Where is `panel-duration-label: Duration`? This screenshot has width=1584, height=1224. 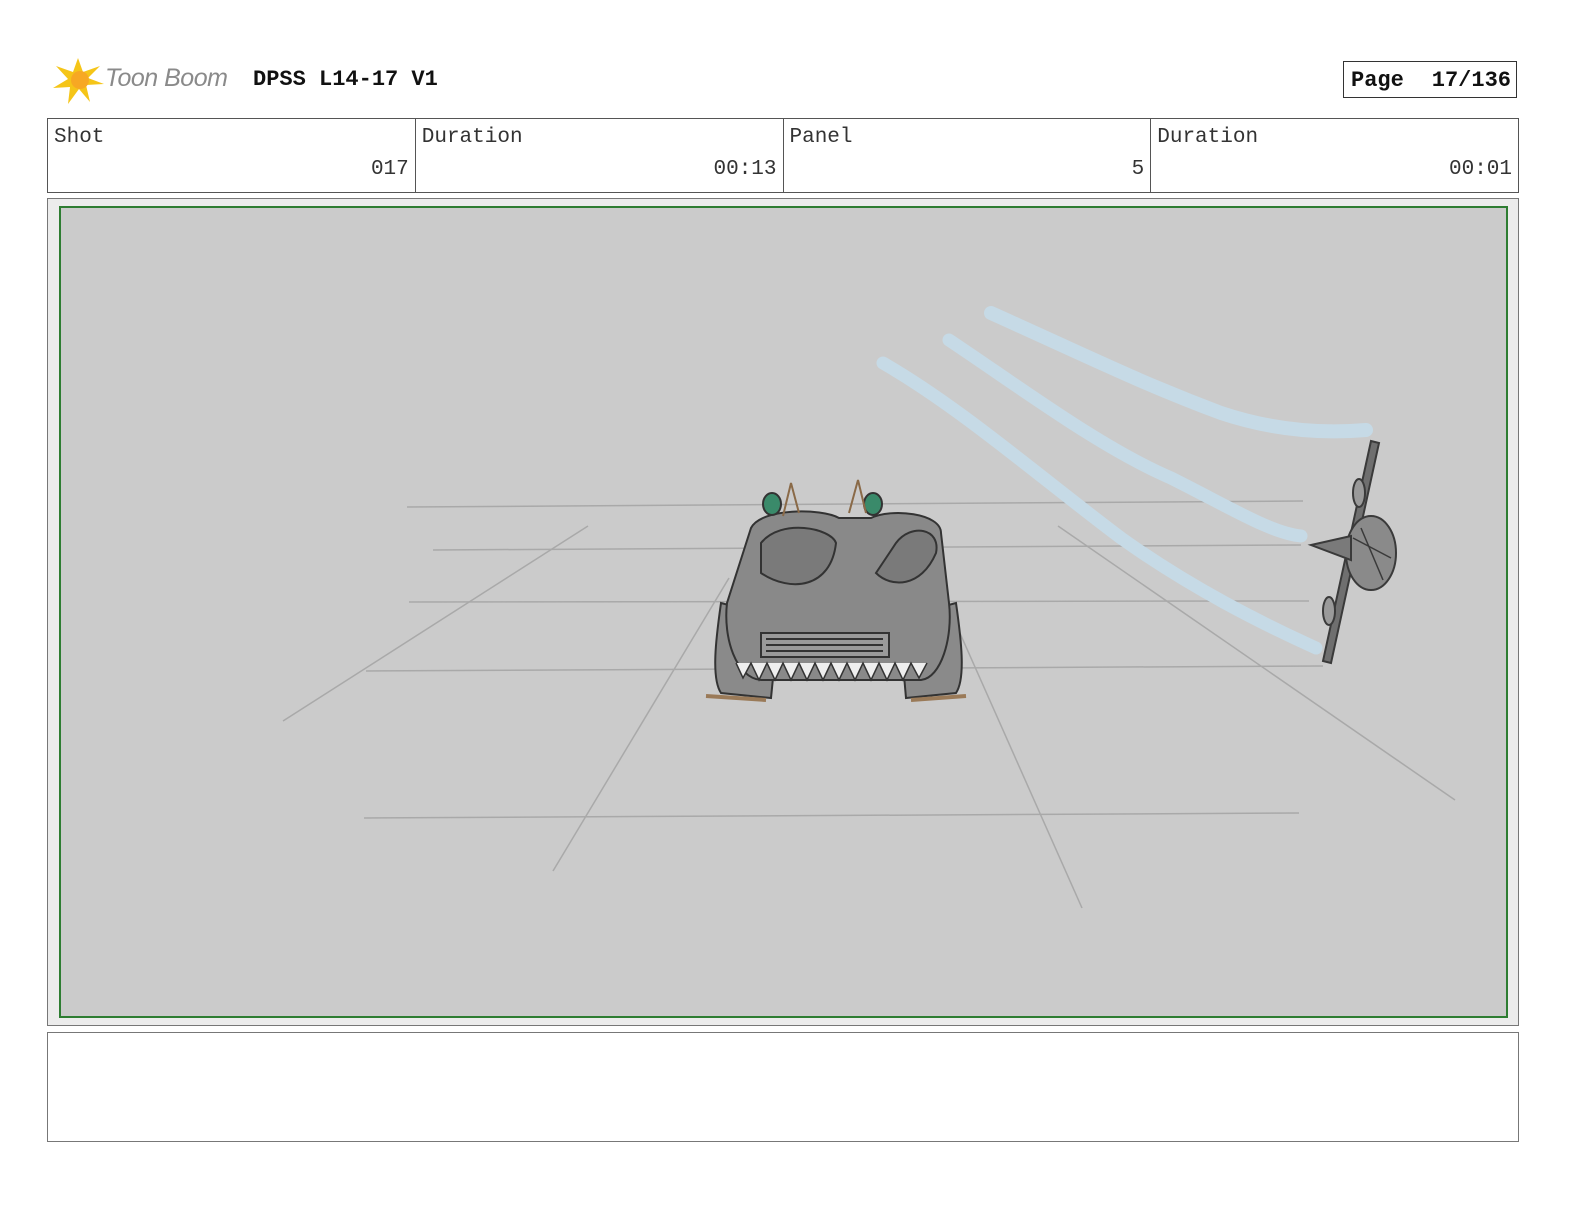 panel-duration-label: Duration is located at coordinates (1208, 137).